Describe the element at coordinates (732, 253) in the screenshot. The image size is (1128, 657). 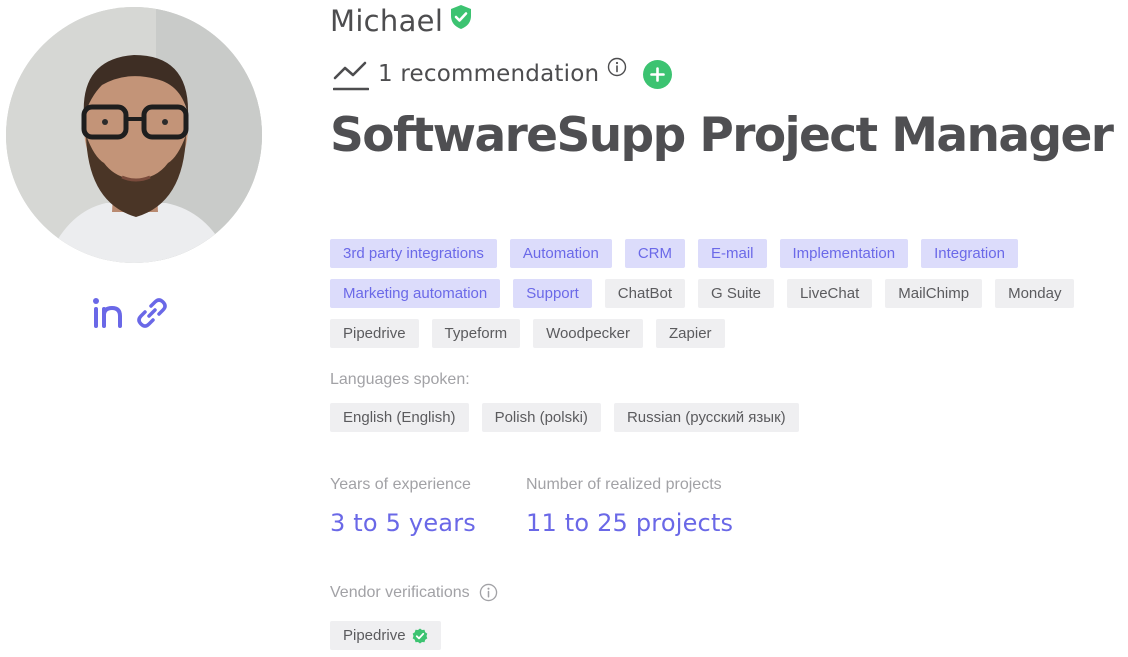
I see `skill-tag: E-mail` at that location.